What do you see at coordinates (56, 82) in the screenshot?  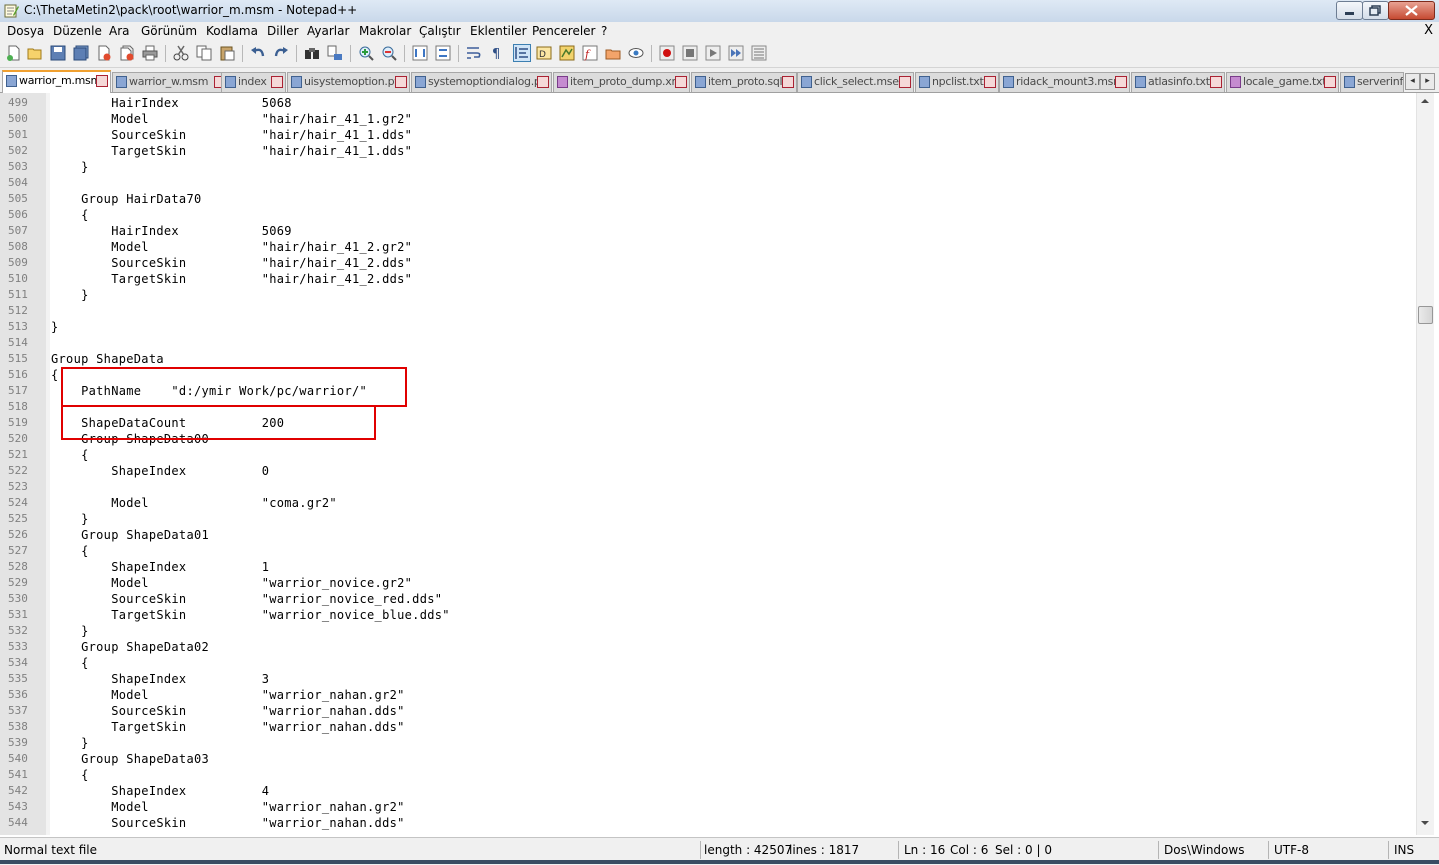 I see `tab-warrior-m-msm: warrior_m.msm` at bounding box center [56, 82].